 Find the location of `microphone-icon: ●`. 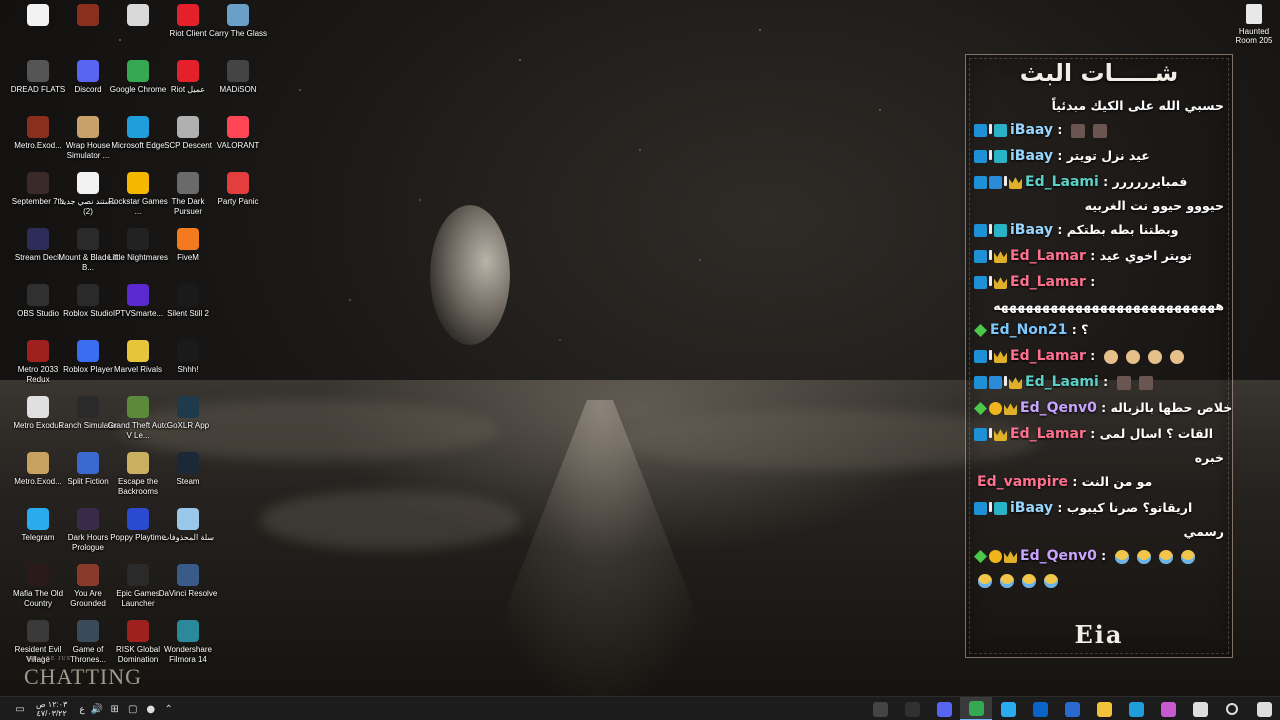

microphone-icon: ● is located at coordinates (151, 709).